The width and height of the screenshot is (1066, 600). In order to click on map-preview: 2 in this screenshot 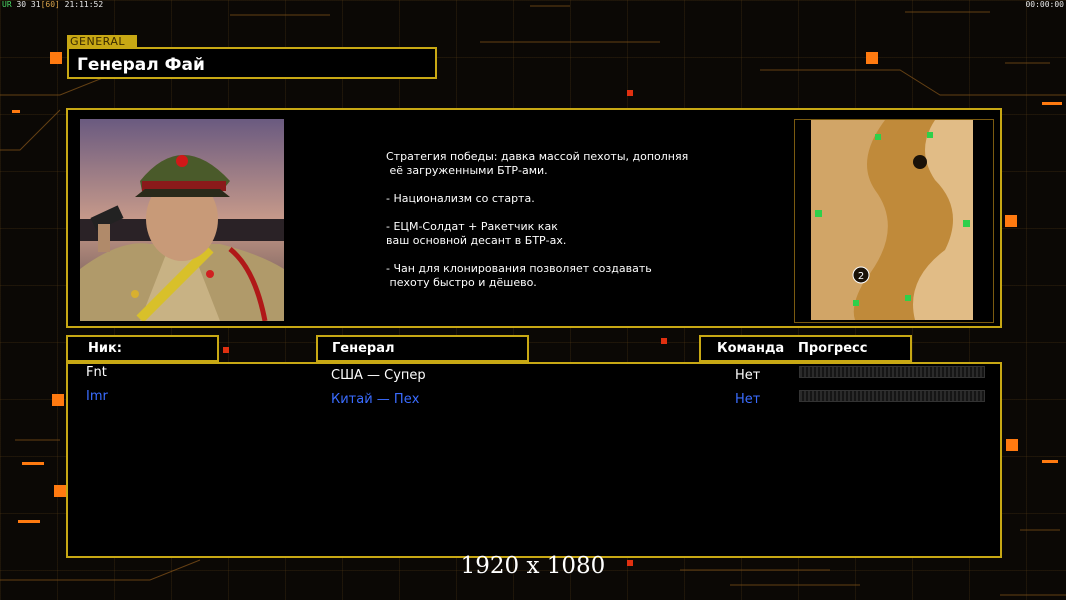, I will do `click(894, 221)`.